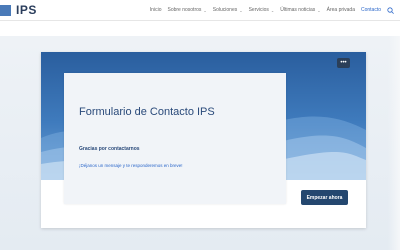 The image size is (400, 250). I want to click on more-options-button: •••, so click(343, 63).